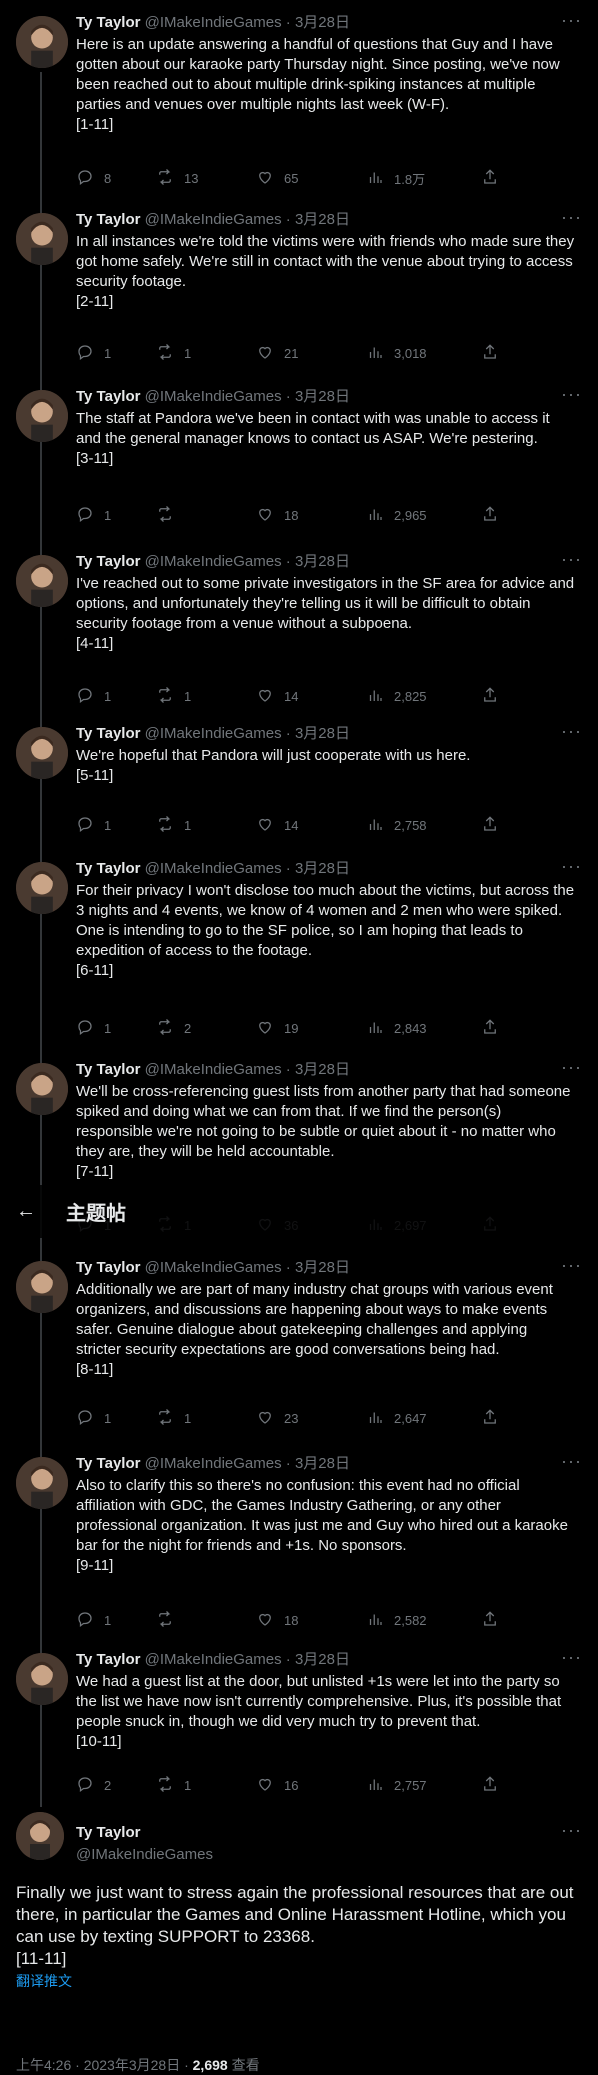 The width and height of the screenshot is (598, 2075). Describe the element at coordinates (277, 353) in the screenshot. I see `like-button: 21` at that location.